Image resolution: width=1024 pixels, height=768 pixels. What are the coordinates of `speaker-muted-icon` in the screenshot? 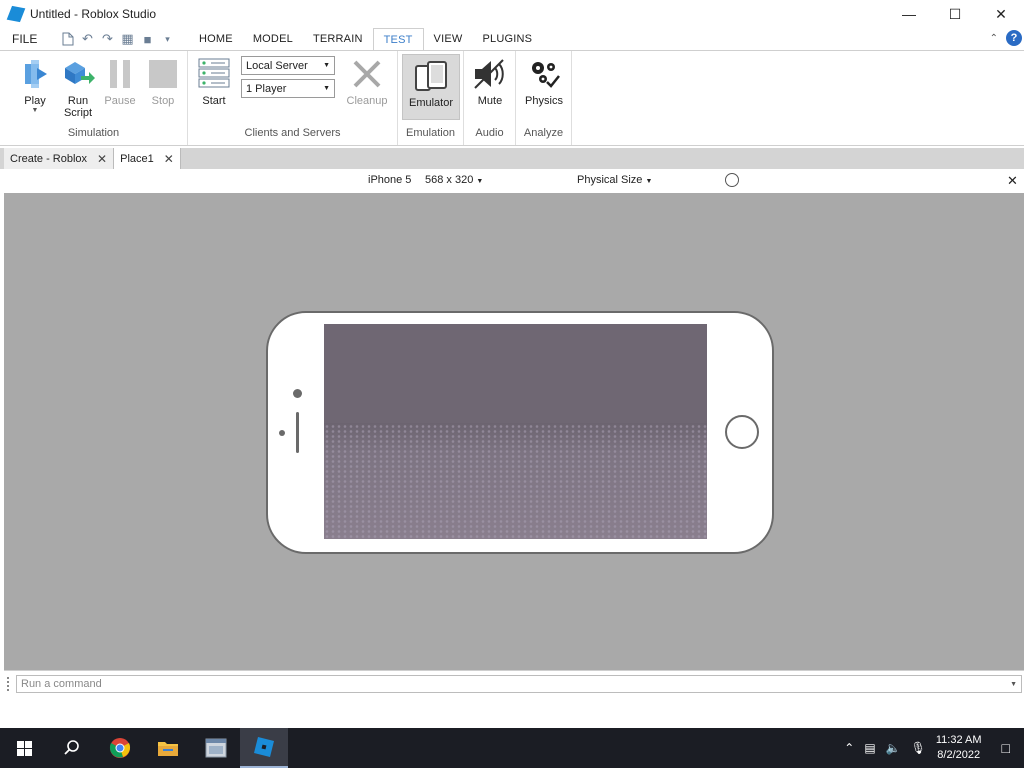 It's located at (490, 74).